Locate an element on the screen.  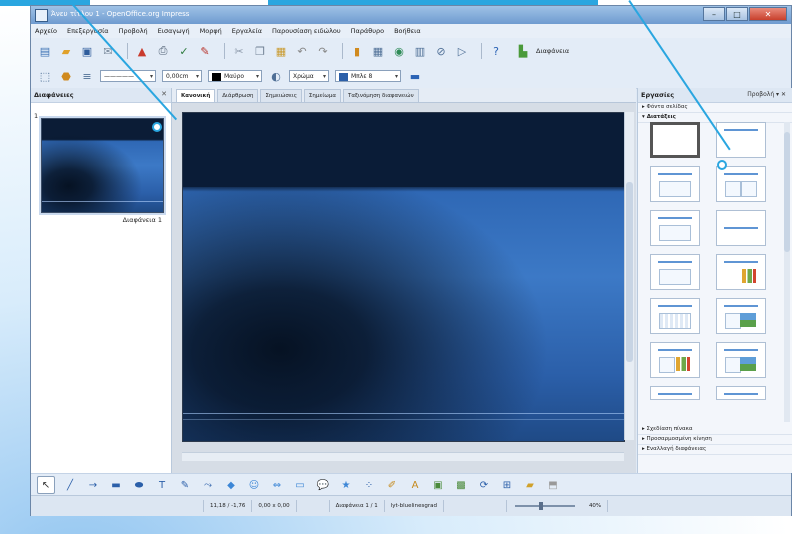
text-icon: T is located at coordinates (162, 485).